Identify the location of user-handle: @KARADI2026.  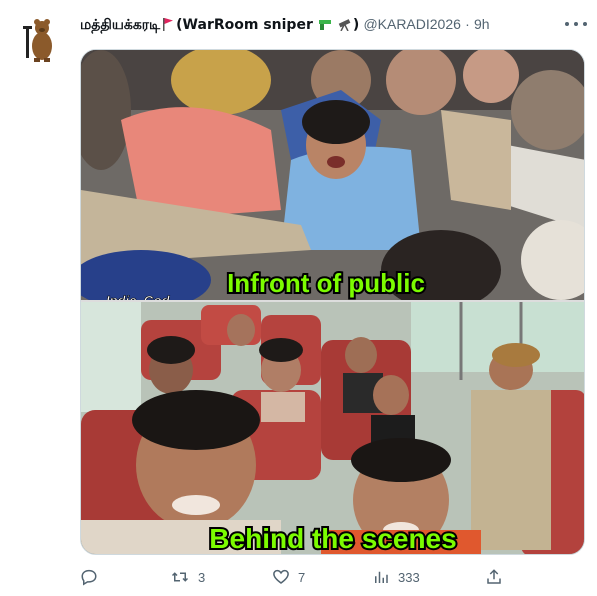
(411, 24).